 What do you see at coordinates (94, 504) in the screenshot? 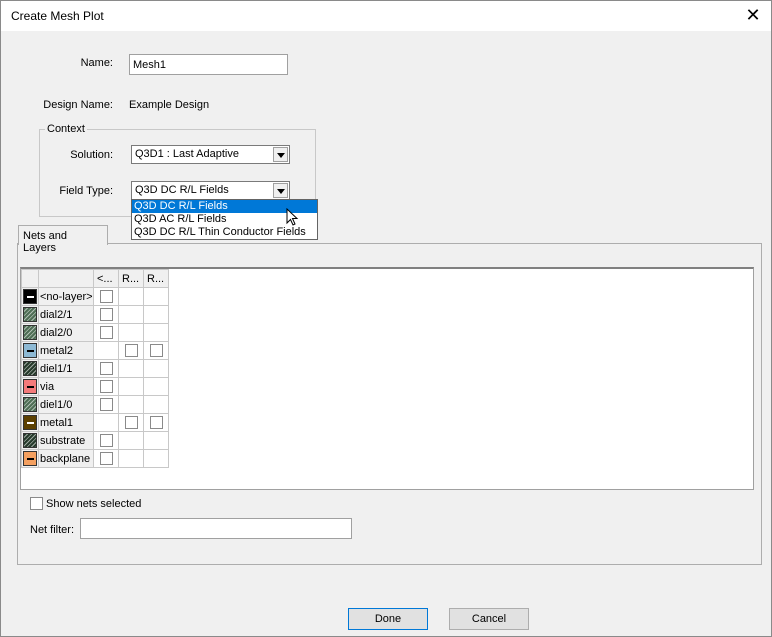
I see `show-nets-label: Show nets selected` at bounding box center [94, 504].